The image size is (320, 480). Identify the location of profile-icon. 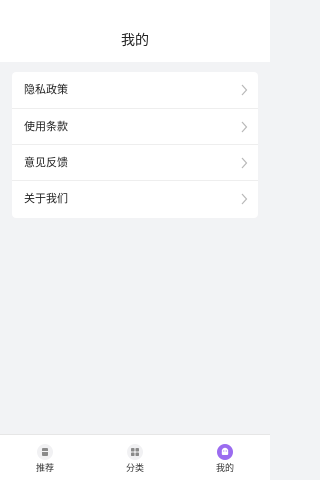
(225, 452).